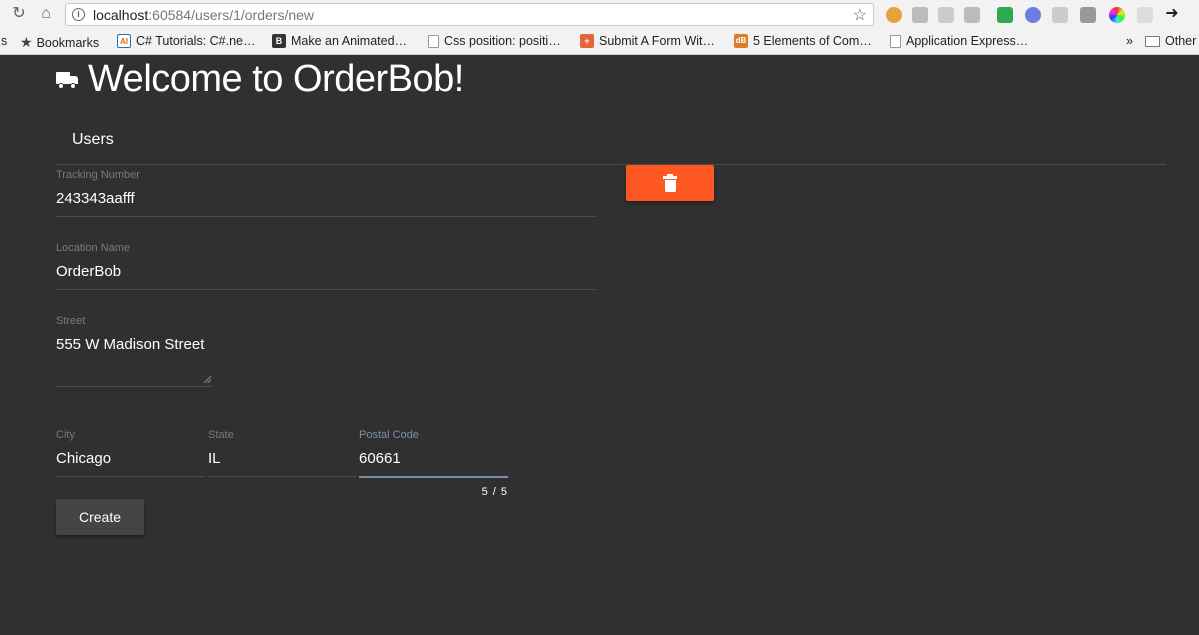  What do you see at coordinates (1117, 15) in the screenshot?
I see `color-picker-extension-icon` at bounding box center [1117, 15].